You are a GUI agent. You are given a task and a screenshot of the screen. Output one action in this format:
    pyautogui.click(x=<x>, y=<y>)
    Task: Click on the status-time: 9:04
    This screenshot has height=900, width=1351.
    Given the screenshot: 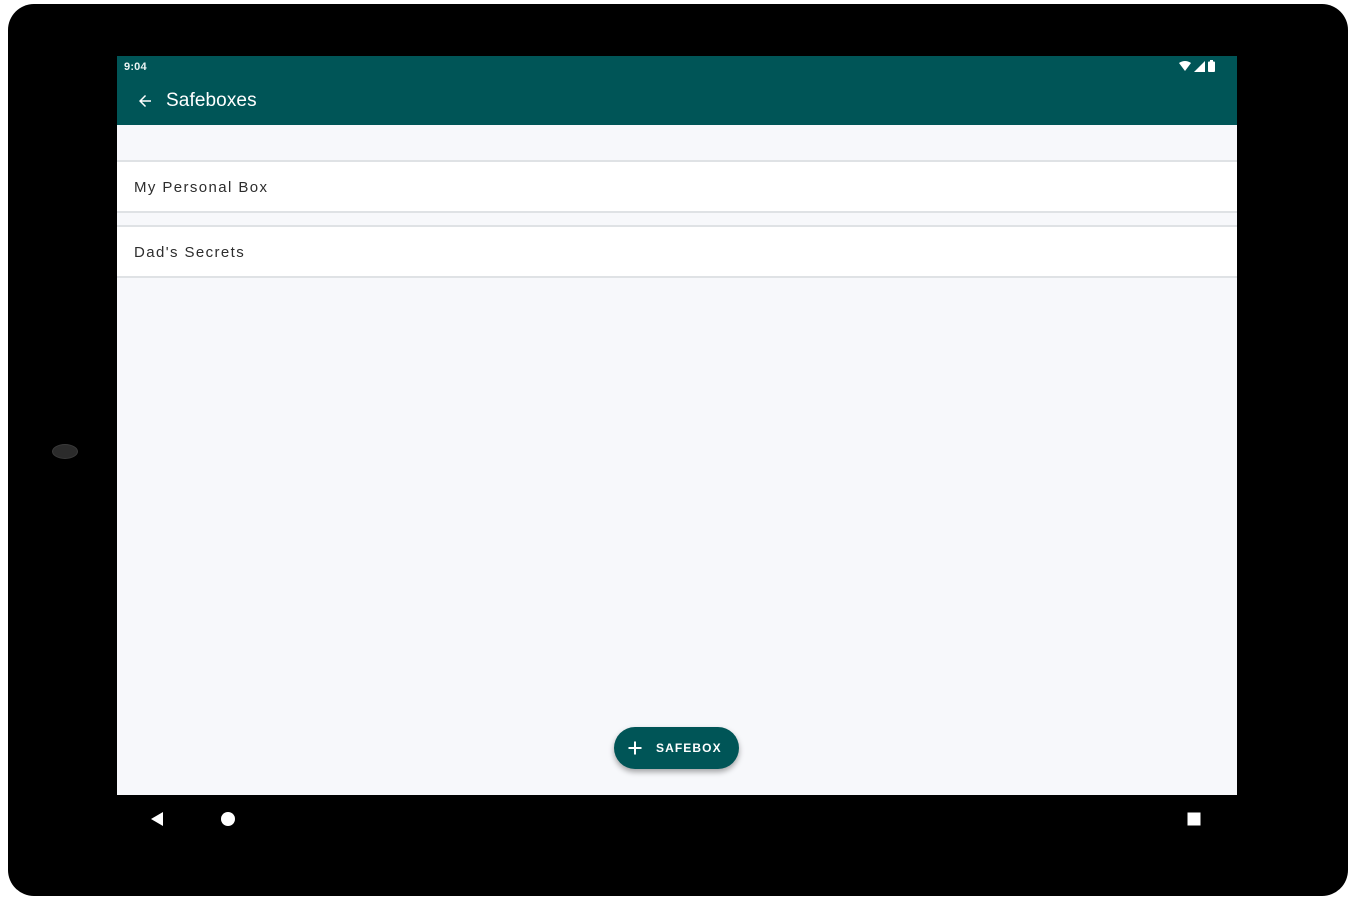 What is the action you would take?
    pyautogui.click(x=135, y=67)
    